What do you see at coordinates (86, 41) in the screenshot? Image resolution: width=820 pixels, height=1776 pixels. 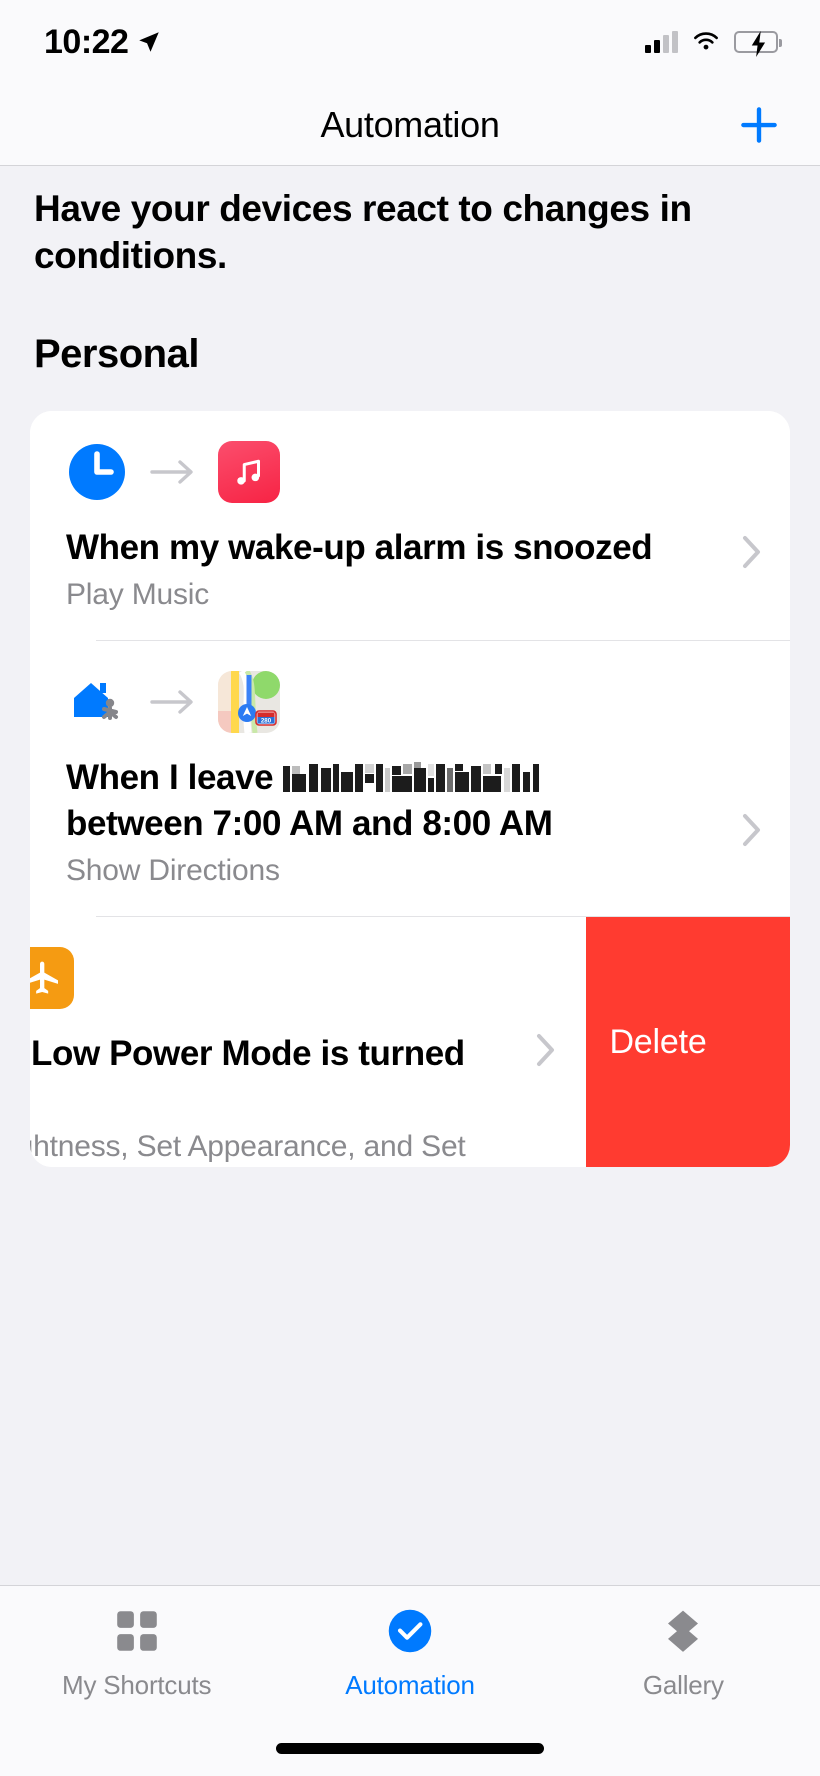 I see `status-time: 10:22` at bounding box center [86, 41].